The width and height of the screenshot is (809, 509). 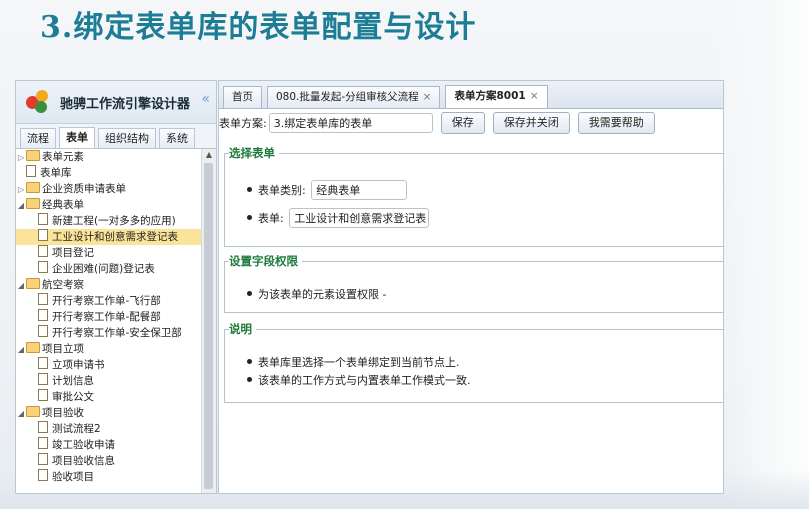 I want to click on select-form-section: 选择表单 表单类别: 经典表单 表单: 工业设计和创意需求登记表, so click(x=473, y=196).